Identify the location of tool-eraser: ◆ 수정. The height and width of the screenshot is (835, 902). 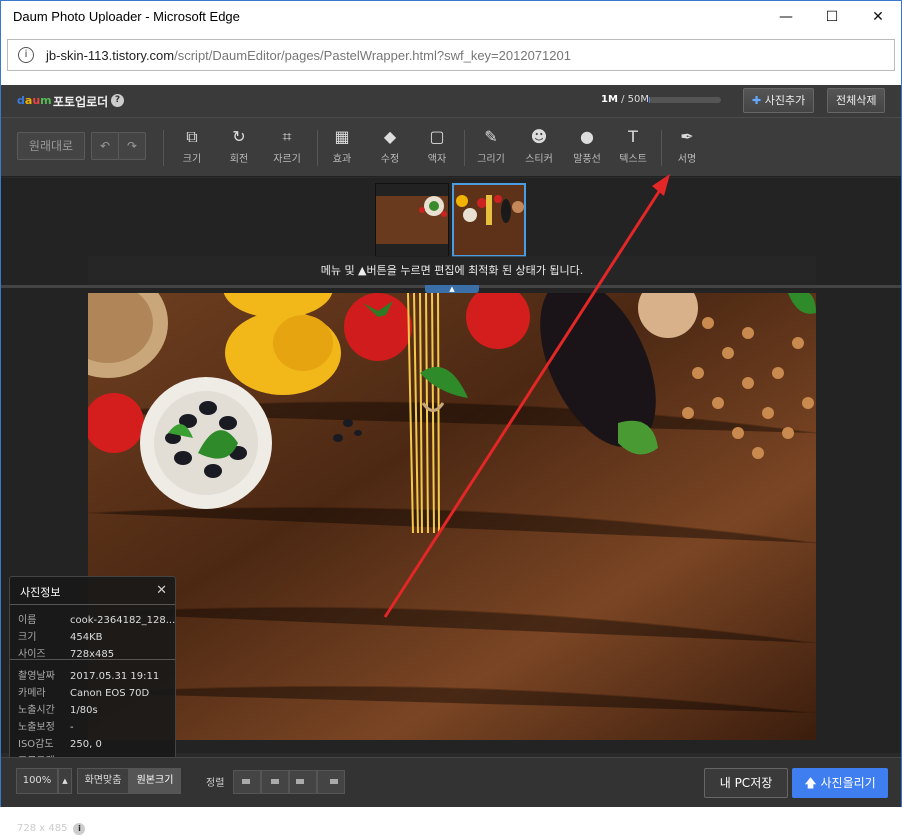
(390, 148).